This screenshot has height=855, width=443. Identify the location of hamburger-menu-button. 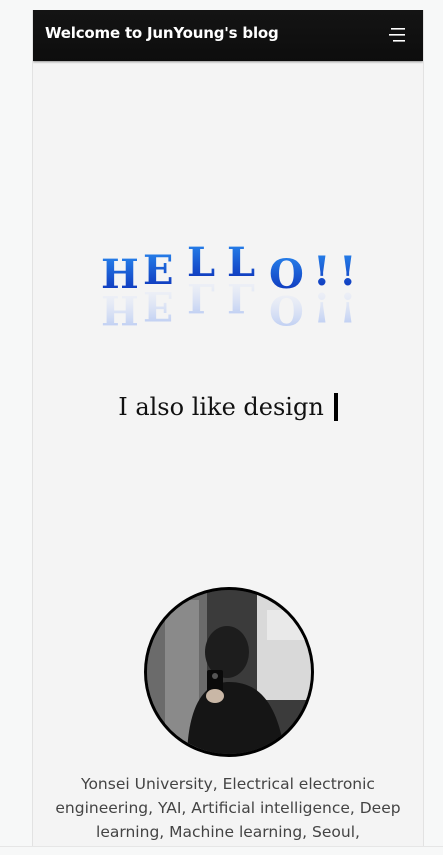
(397, 35).